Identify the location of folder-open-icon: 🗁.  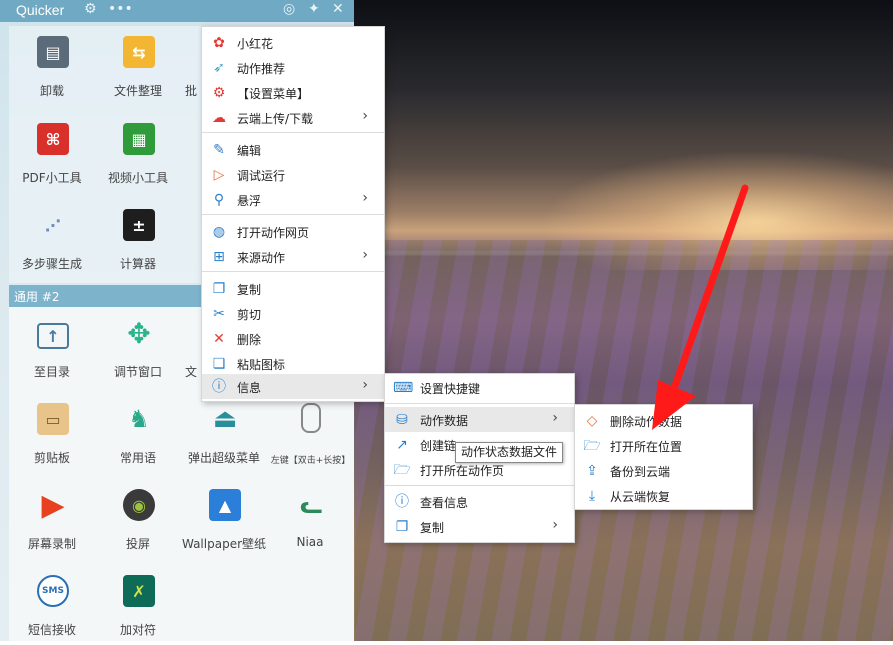
(402, 470).